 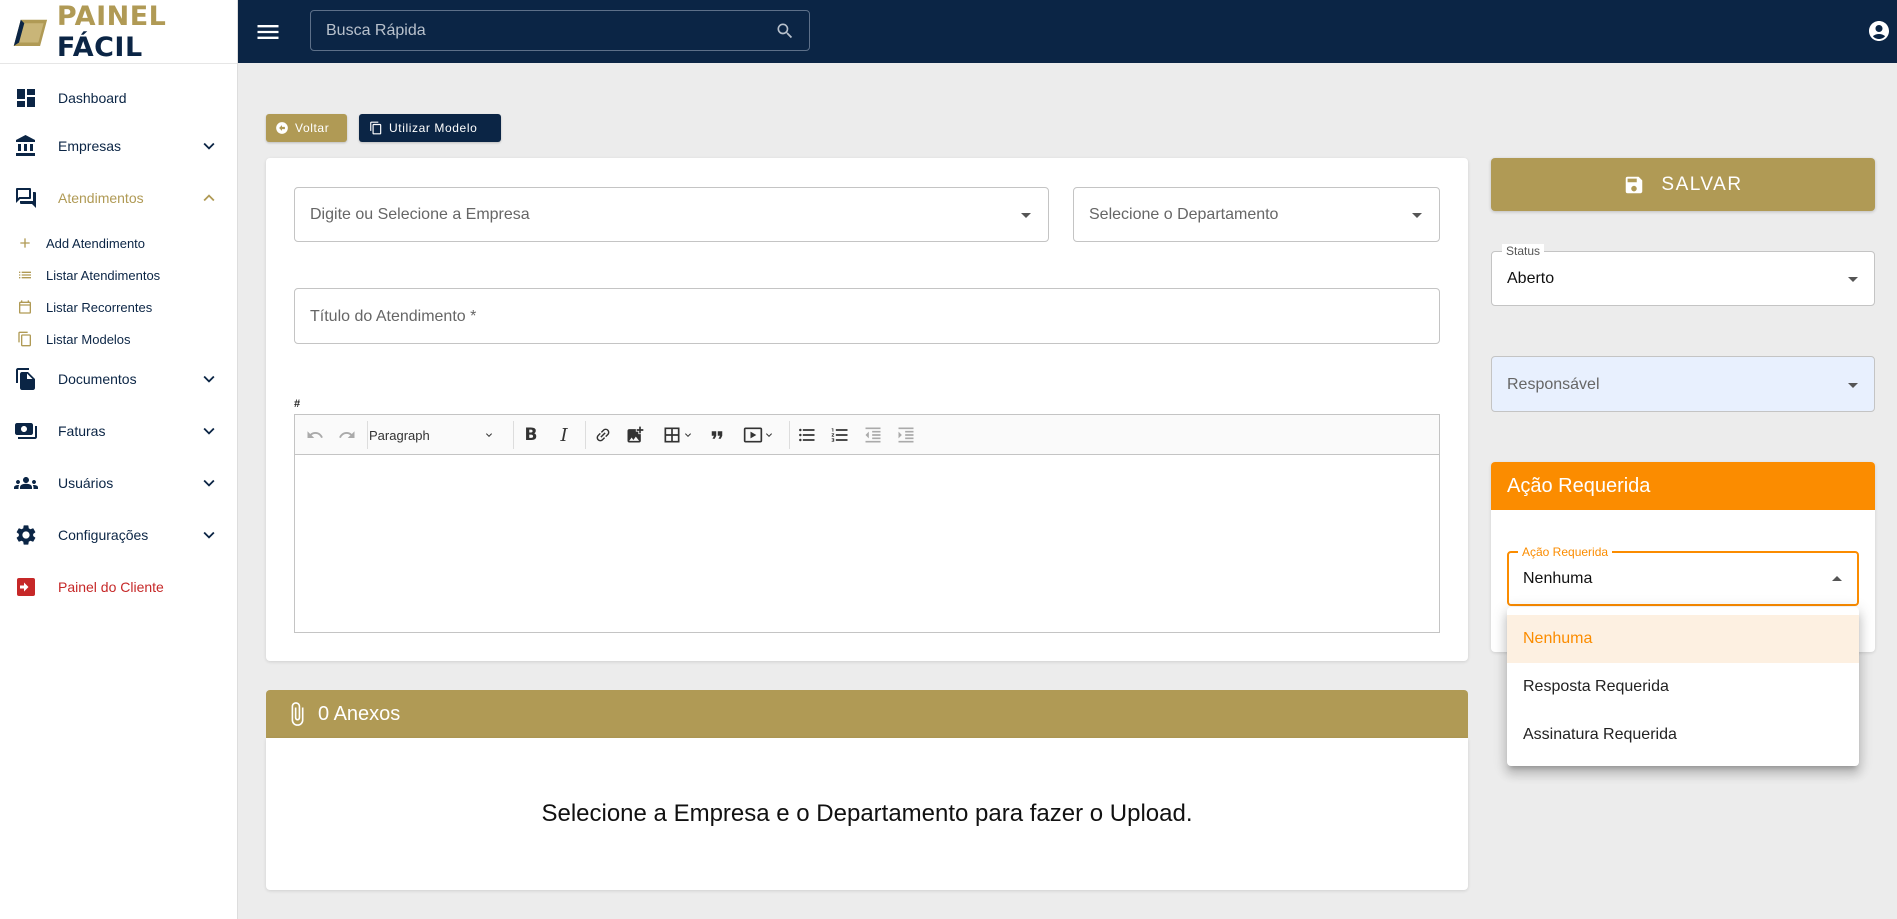 What do you see at coordinates (867, 544) in the screenshot?
I see `editor-content-area` at bounding box center [867, 544].